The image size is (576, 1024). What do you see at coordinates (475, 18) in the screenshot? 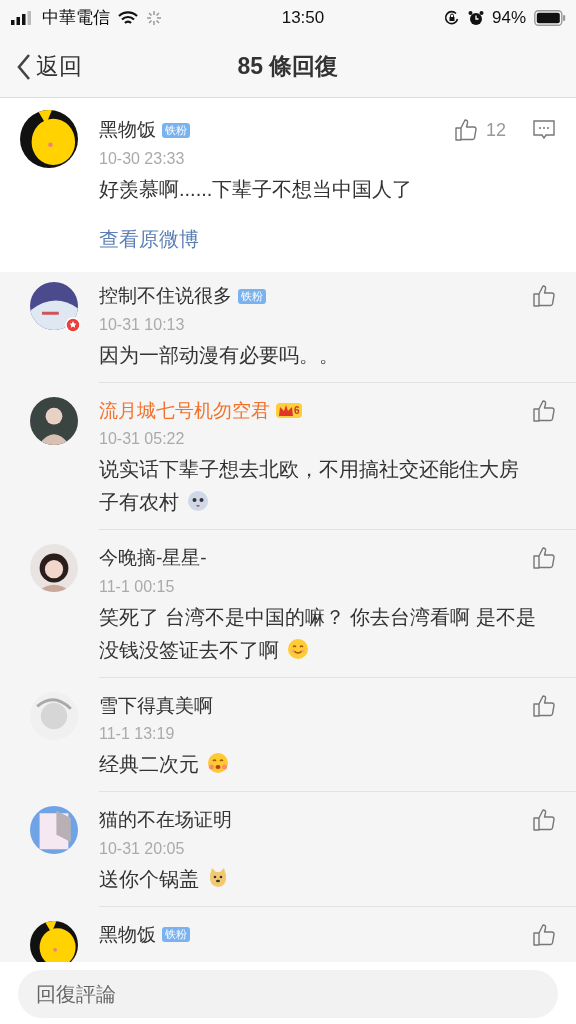
I see `alarm-icon` at bounding box center [475, 18].